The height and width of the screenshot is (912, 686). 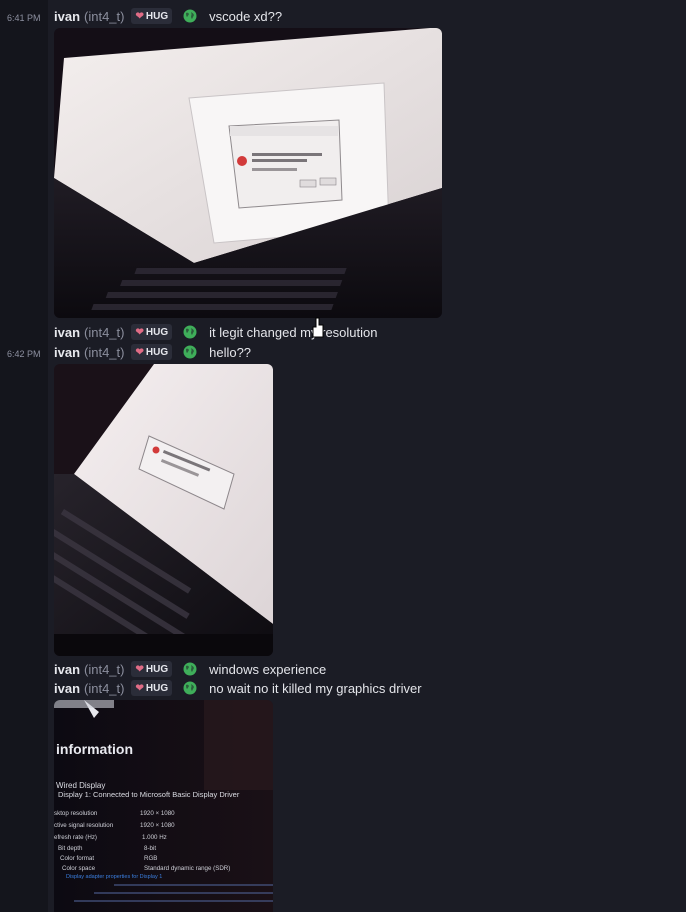 What do you see at coordinates (268, 669) in the screenshot?
I see `message-text: windows experience` at bounding box center [268, 669].